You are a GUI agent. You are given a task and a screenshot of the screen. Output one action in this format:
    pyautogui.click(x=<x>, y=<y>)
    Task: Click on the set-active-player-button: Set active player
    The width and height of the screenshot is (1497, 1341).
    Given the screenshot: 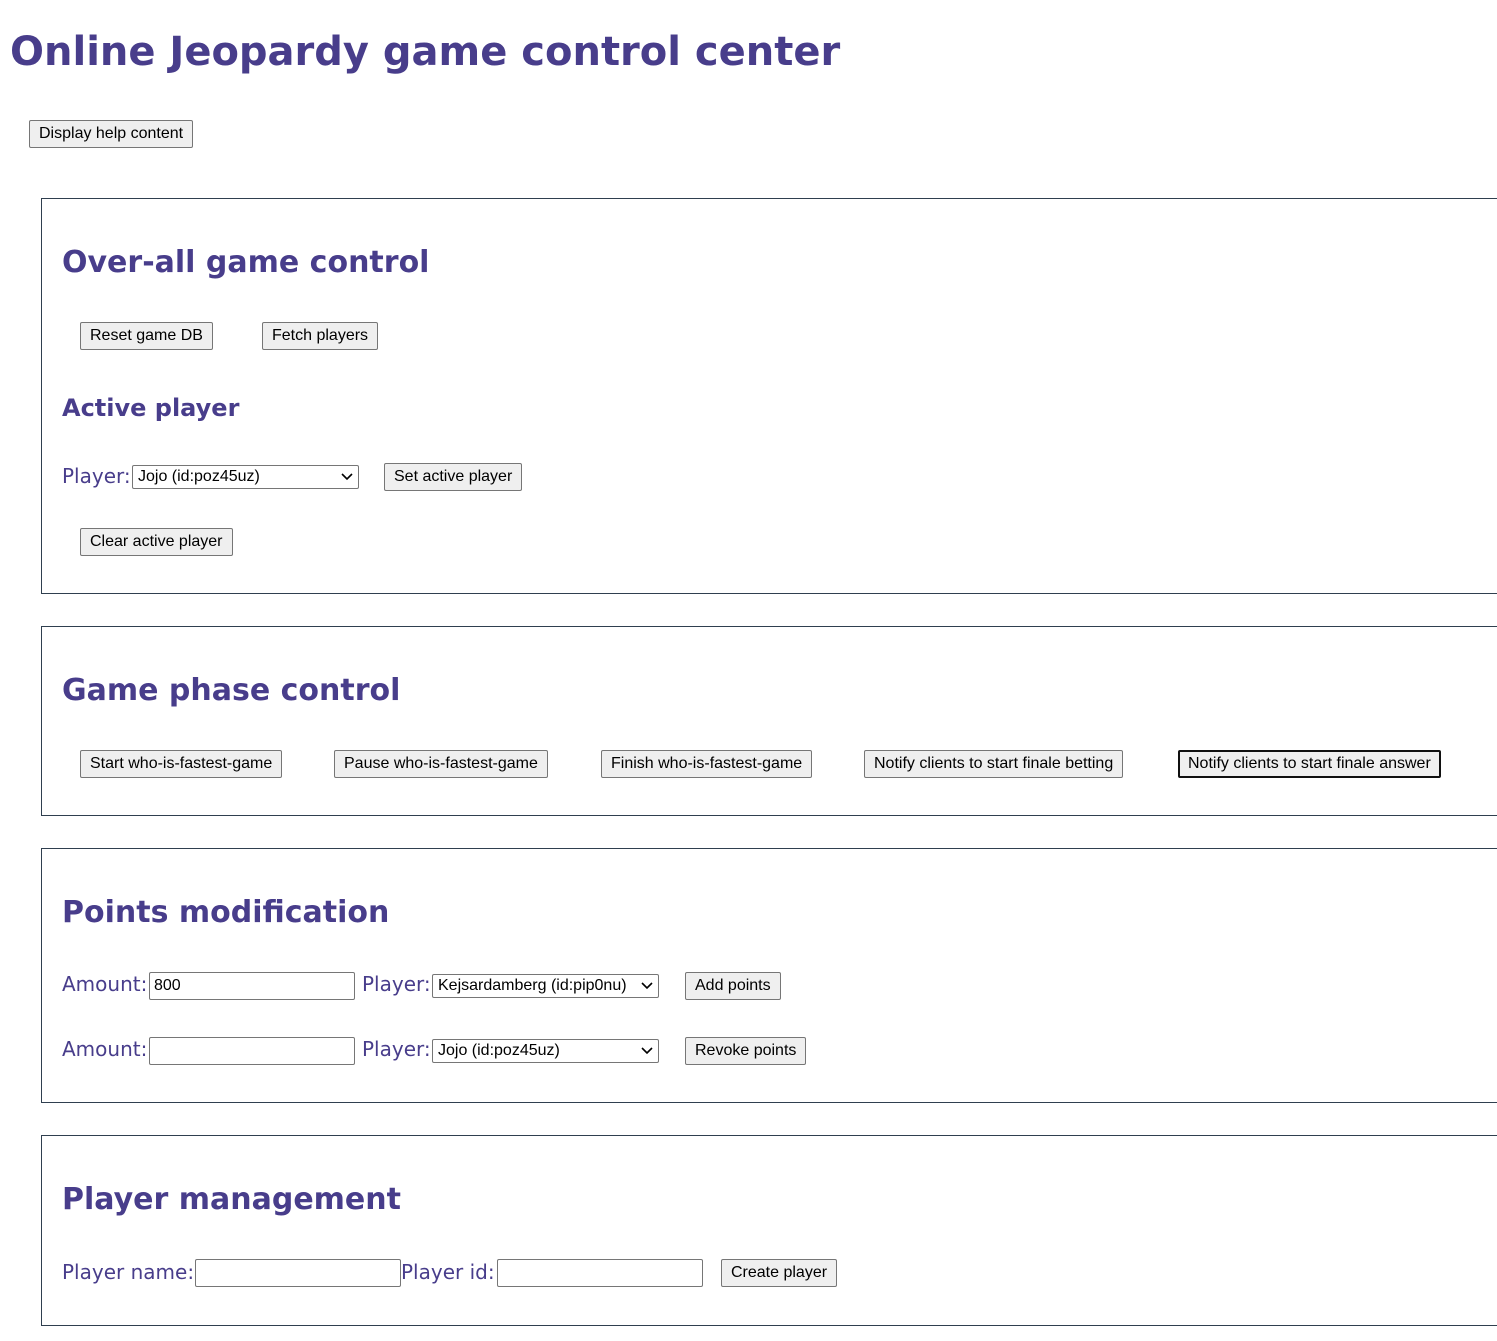 What is the action you would take?
    pyautogui.click(x=453, y=477)
    